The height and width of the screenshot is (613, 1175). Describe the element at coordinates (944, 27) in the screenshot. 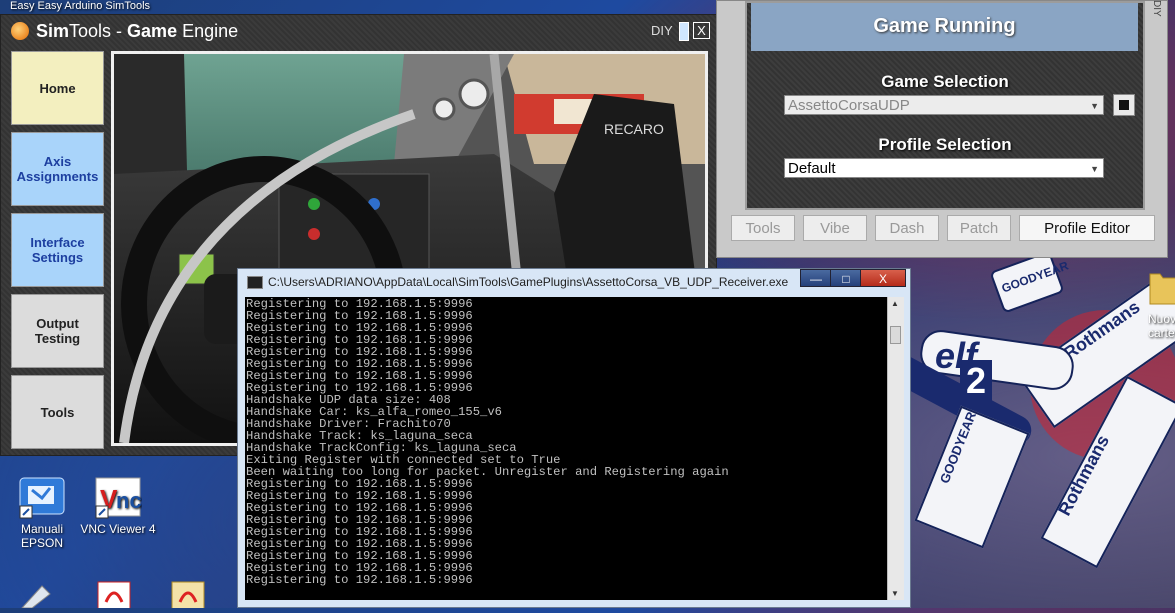

I see `game-status-banner: Game Running` at that location.